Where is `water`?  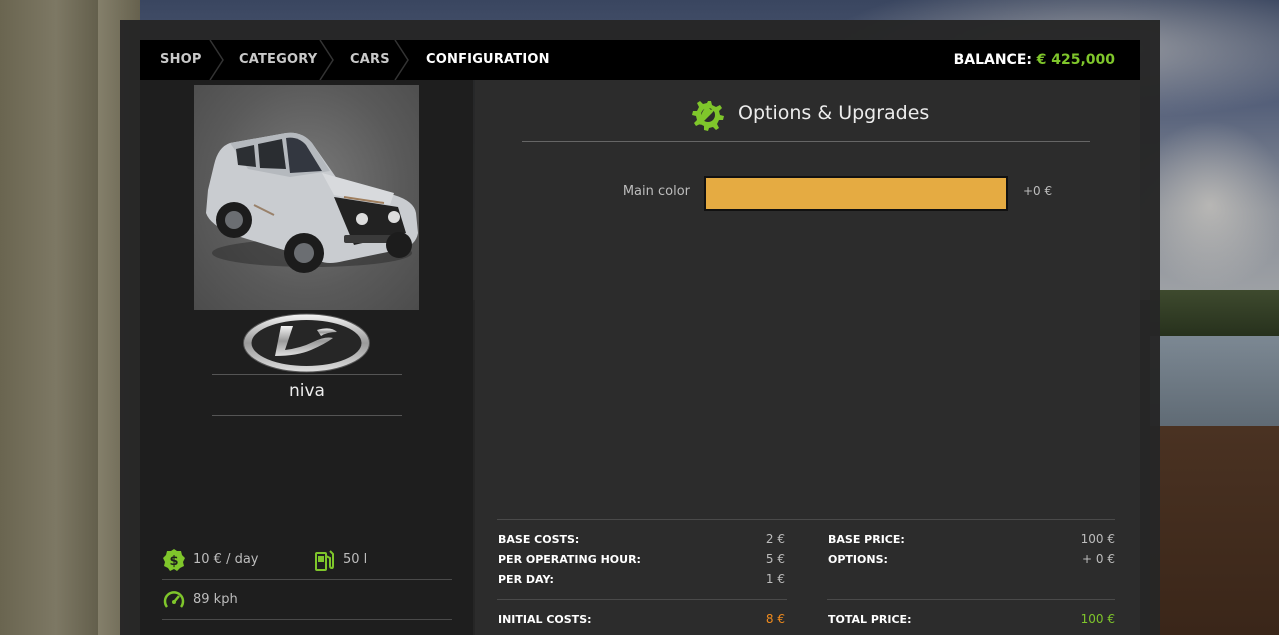
water is located at coordinates (1214, 382).